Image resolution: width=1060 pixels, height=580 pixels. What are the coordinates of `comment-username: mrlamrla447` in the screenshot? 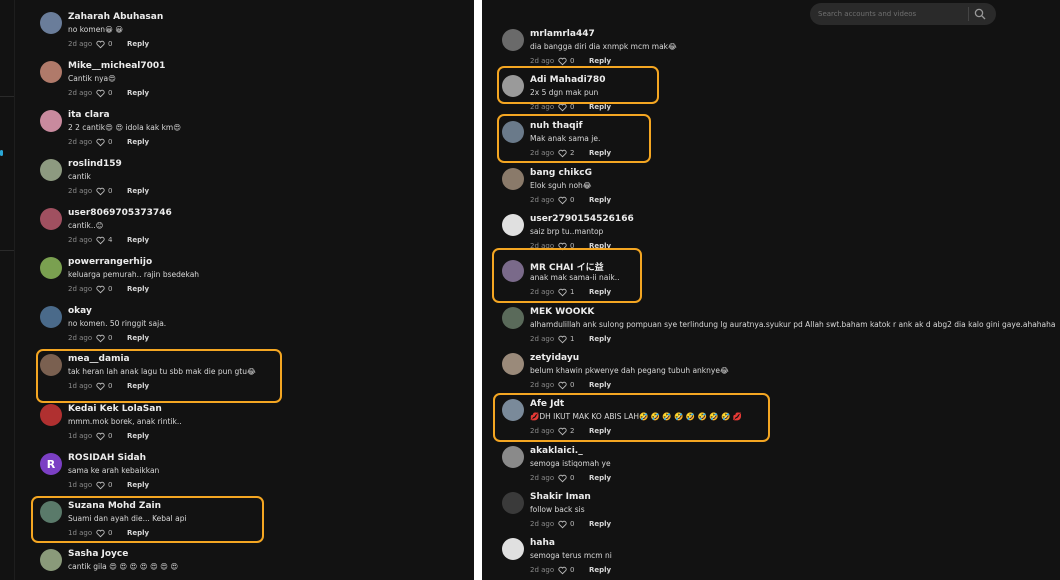 It's located at (562, 34).